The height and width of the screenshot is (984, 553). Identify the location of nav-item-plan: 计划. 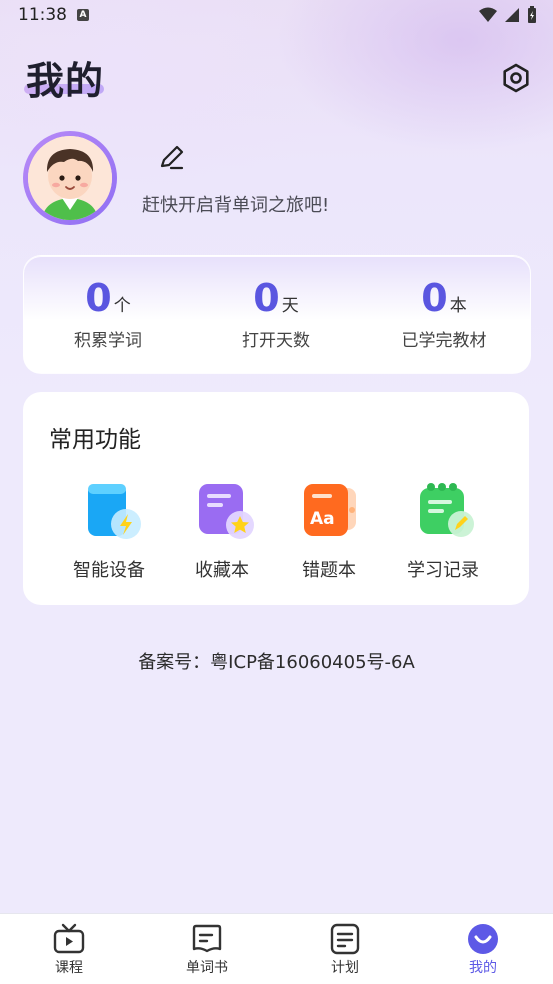
(345, 949).